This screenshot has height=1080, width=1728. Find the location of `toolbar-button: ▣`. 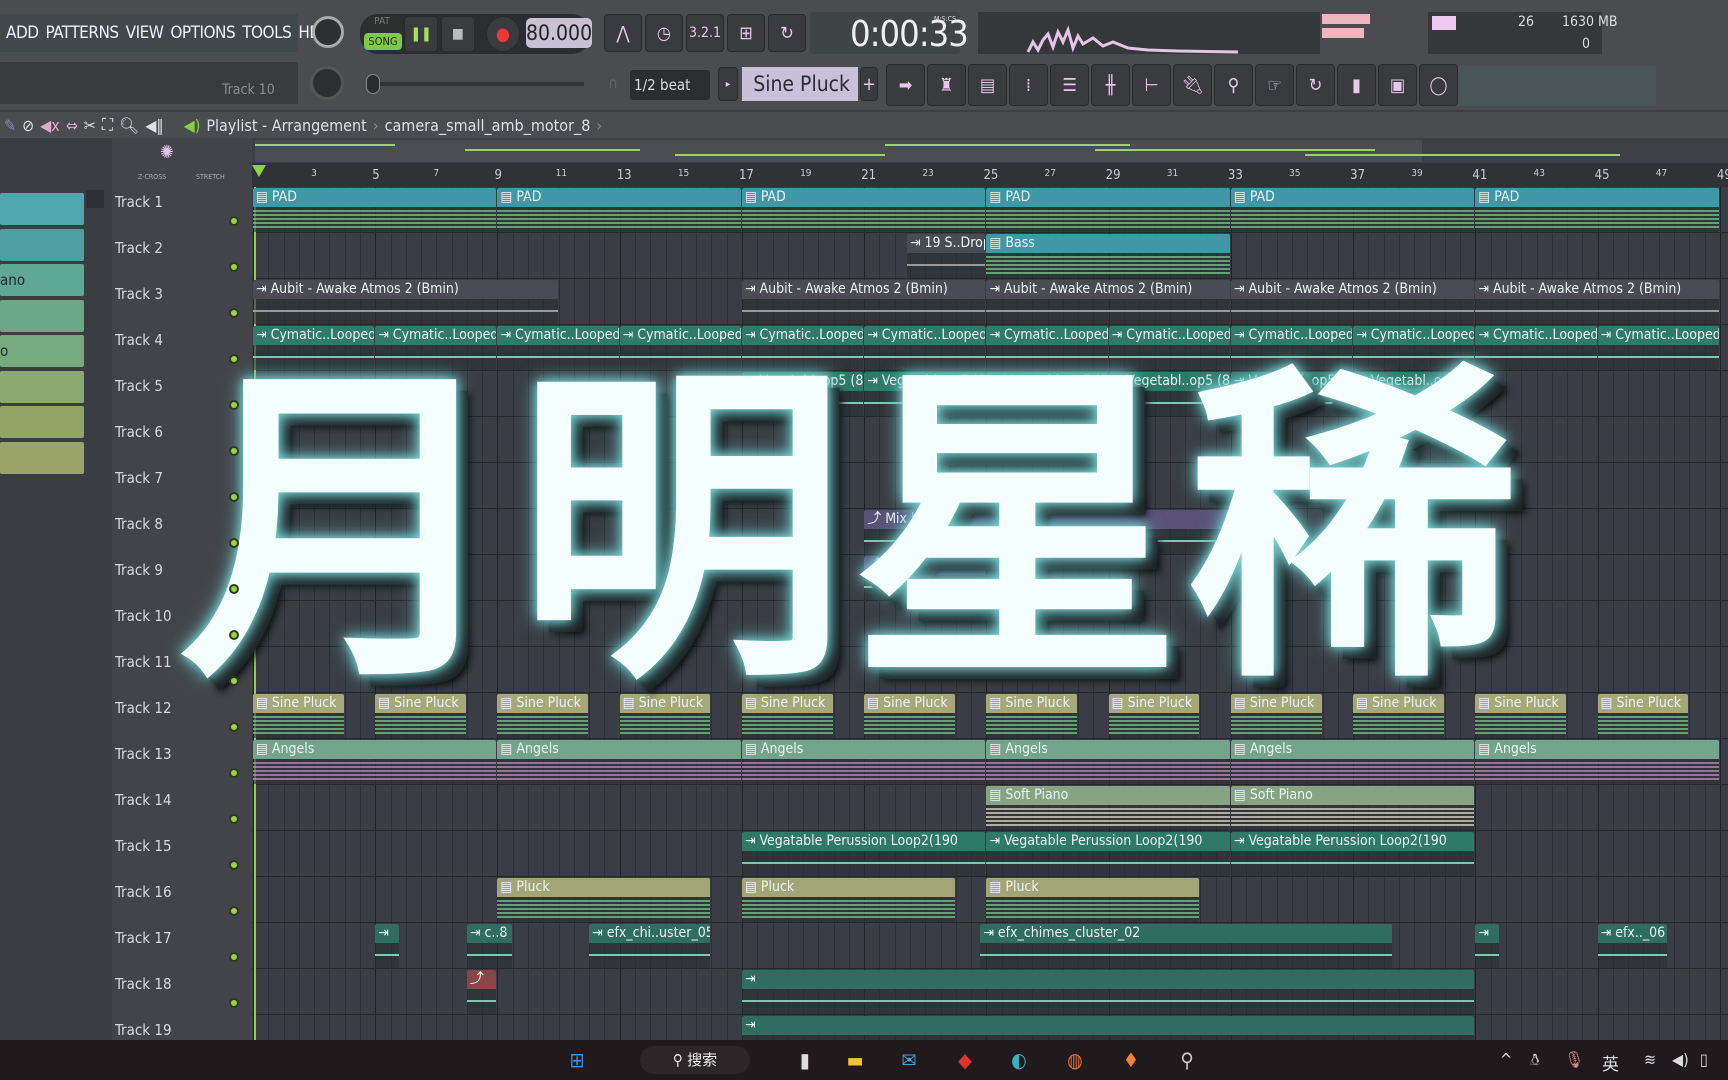

toolbar-button: ▣ is located at coordinates (1397, 85).